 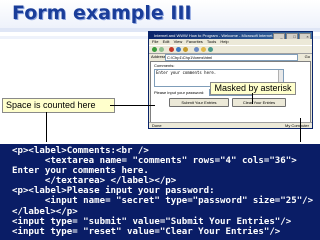 What do you see at coordinates (230, 125) in the screenshot?
I see `status-bar: Done My Computer` at bounding box center [230, 125].